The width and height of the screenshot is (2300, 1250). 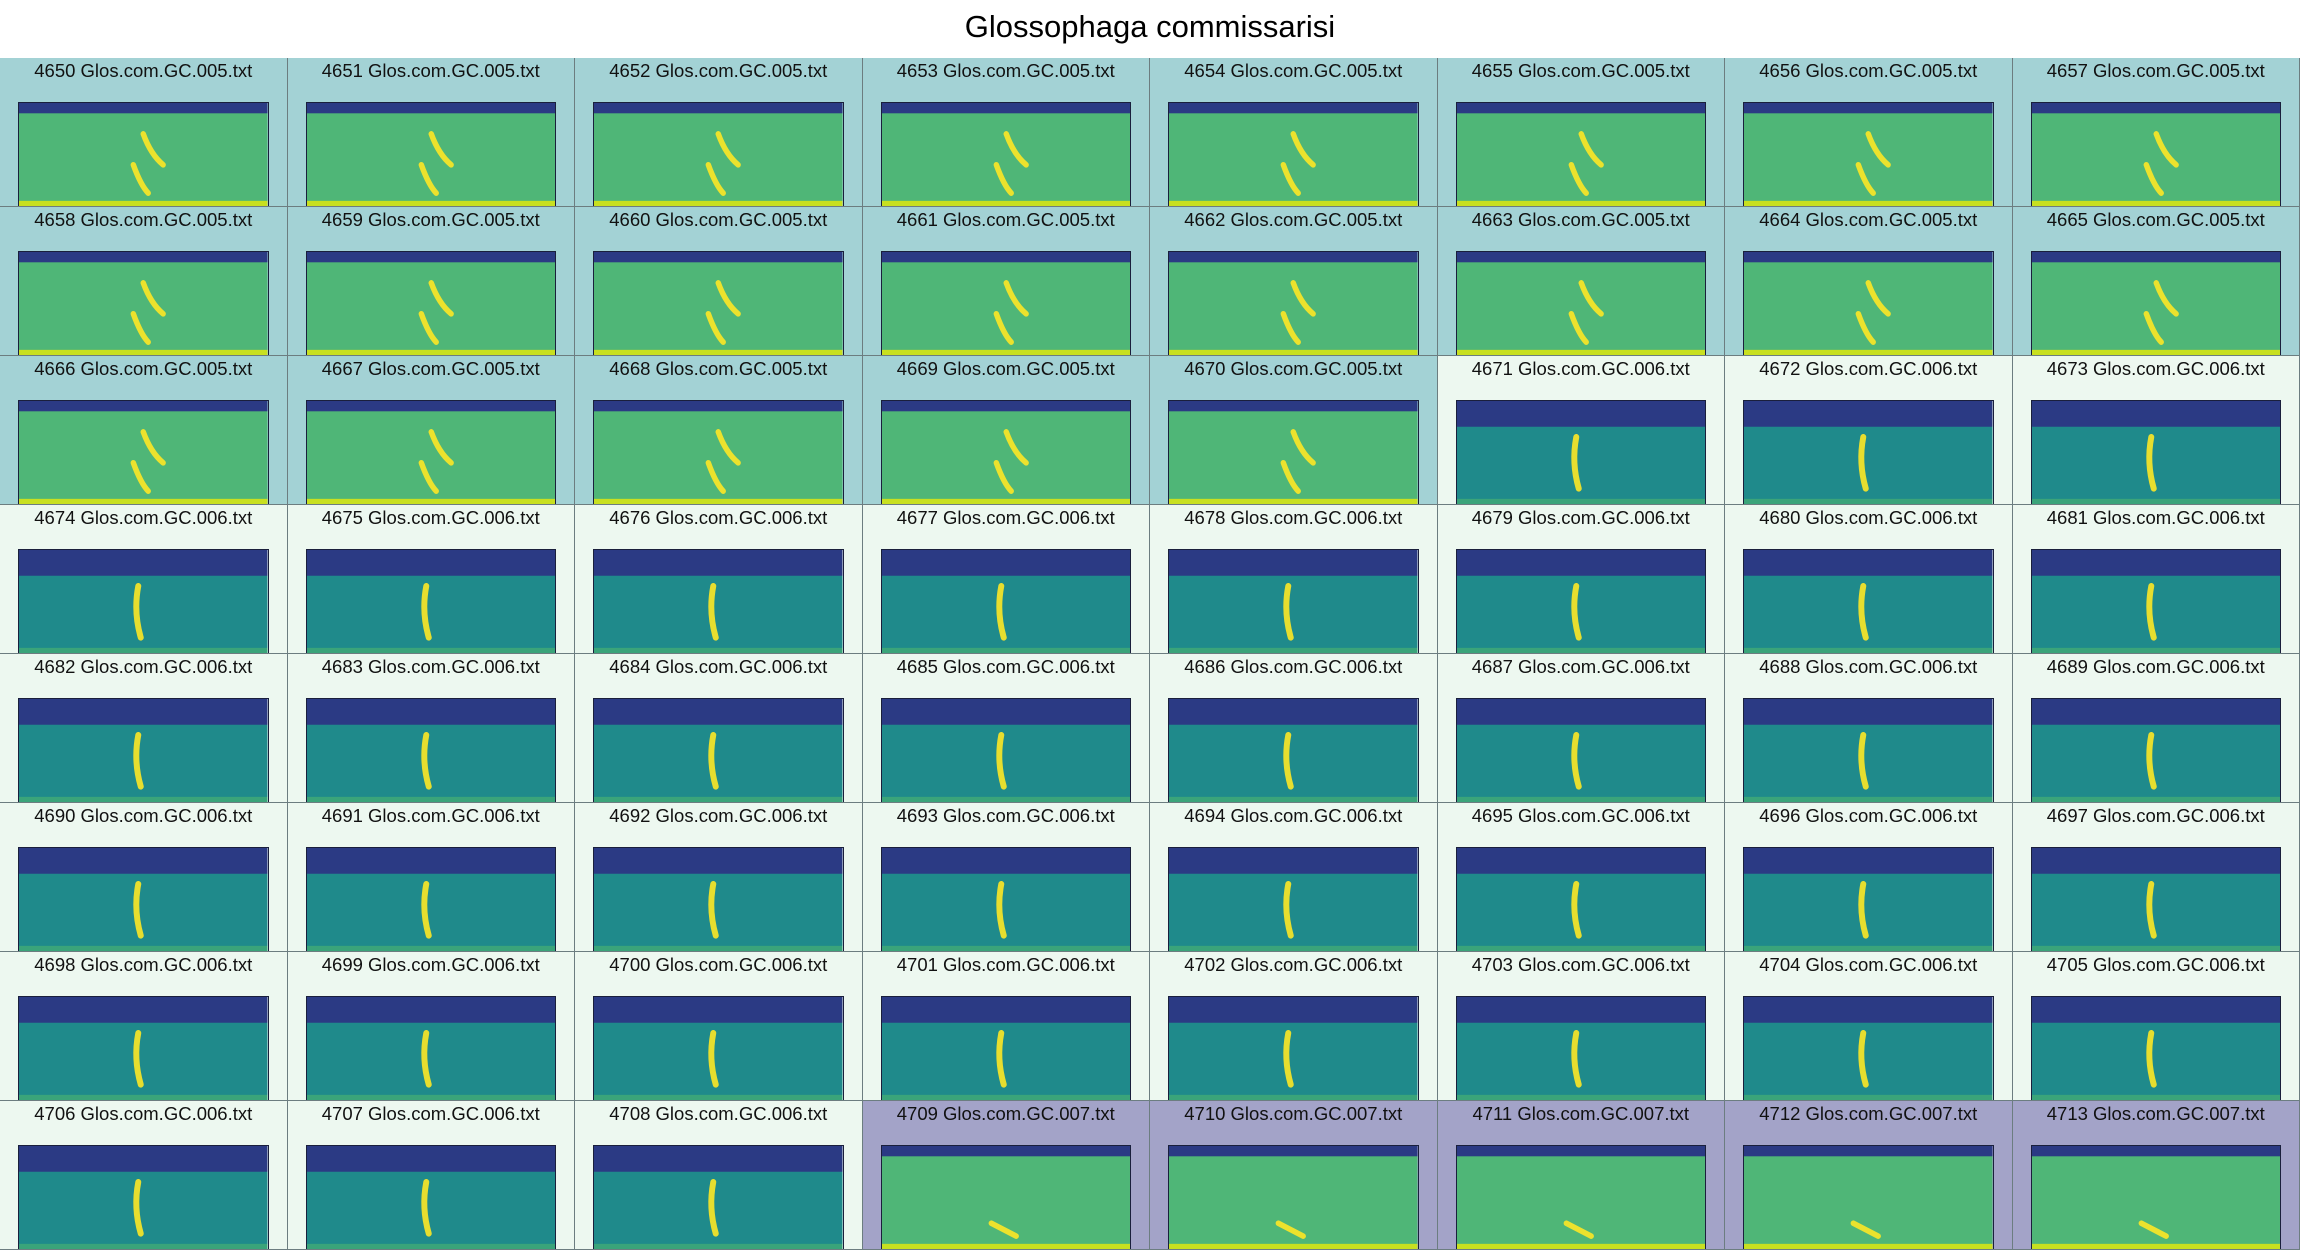 I want to click on spectrogram-cell: 4650 Glos.com.GC.005.txt, so click(x=144, y=132).